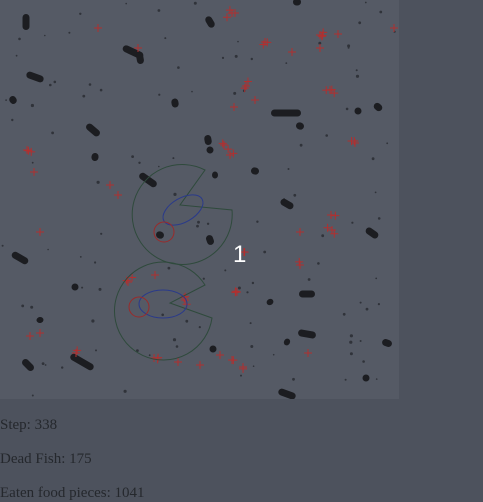 The image size is (483, 502). I want to click on fish-mouth-circle, so click(164, 232).